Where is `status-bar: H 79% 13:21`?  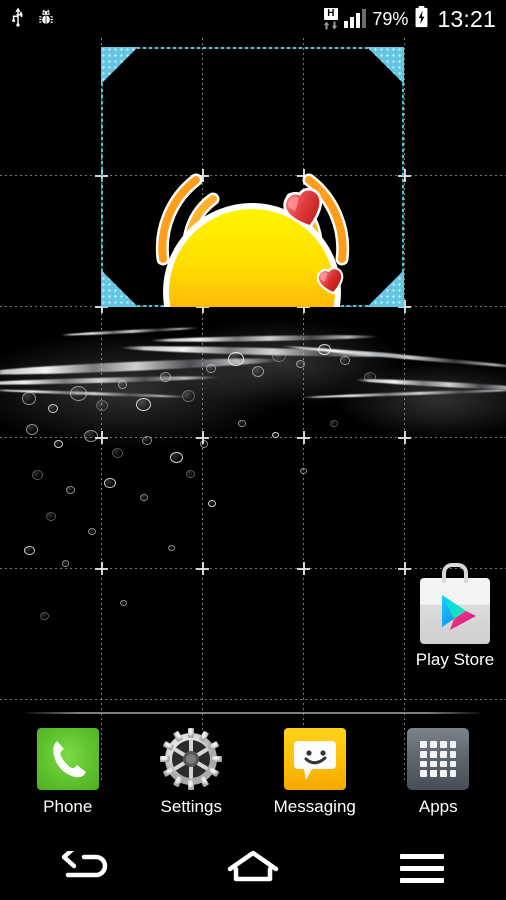 status-bar: H 79% 13:21 is located at coordinates (253, 19).